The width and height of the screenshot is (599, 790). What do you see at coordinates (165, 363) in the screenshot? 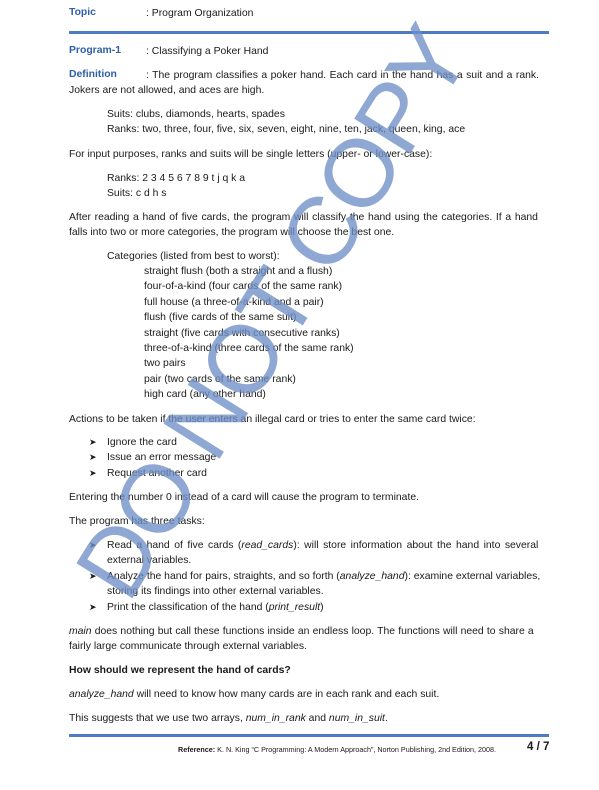
I see `category-item: two pairs` at bounding box center [165, 363].